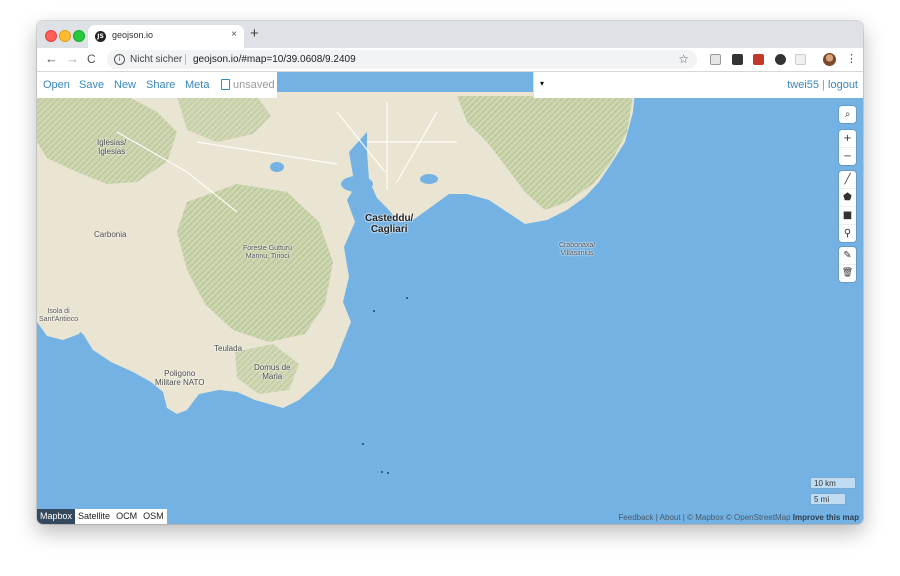 The image size is (900, 576). I want to click on forward-button: →, so click(72, 59).